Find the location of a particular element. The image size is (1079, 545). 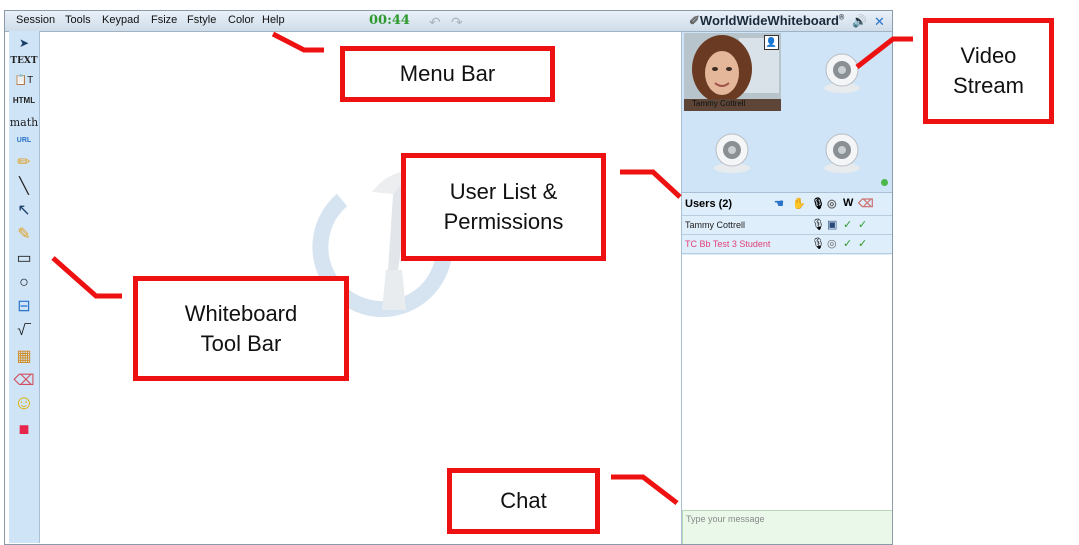

html-tool-icon: HTML is located at coordinates (24, 101).